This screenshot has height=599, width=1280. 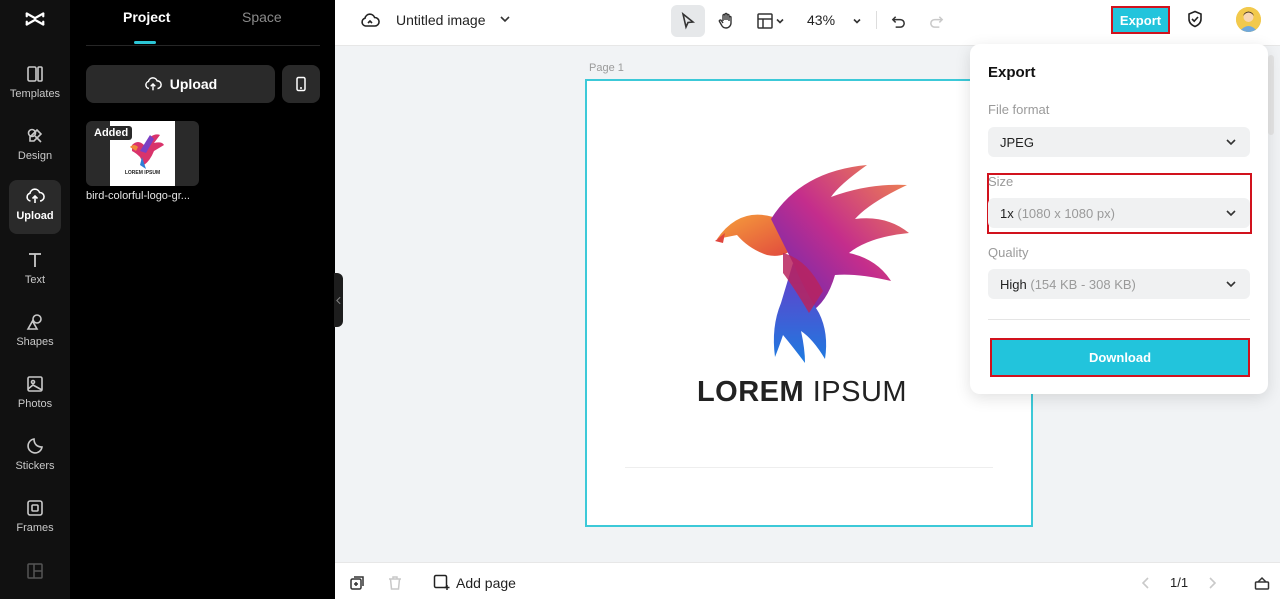 What do you see at coordinates (395, 583) in the screenshot?
I see `trash-icon` at bounding box center [395, 583].